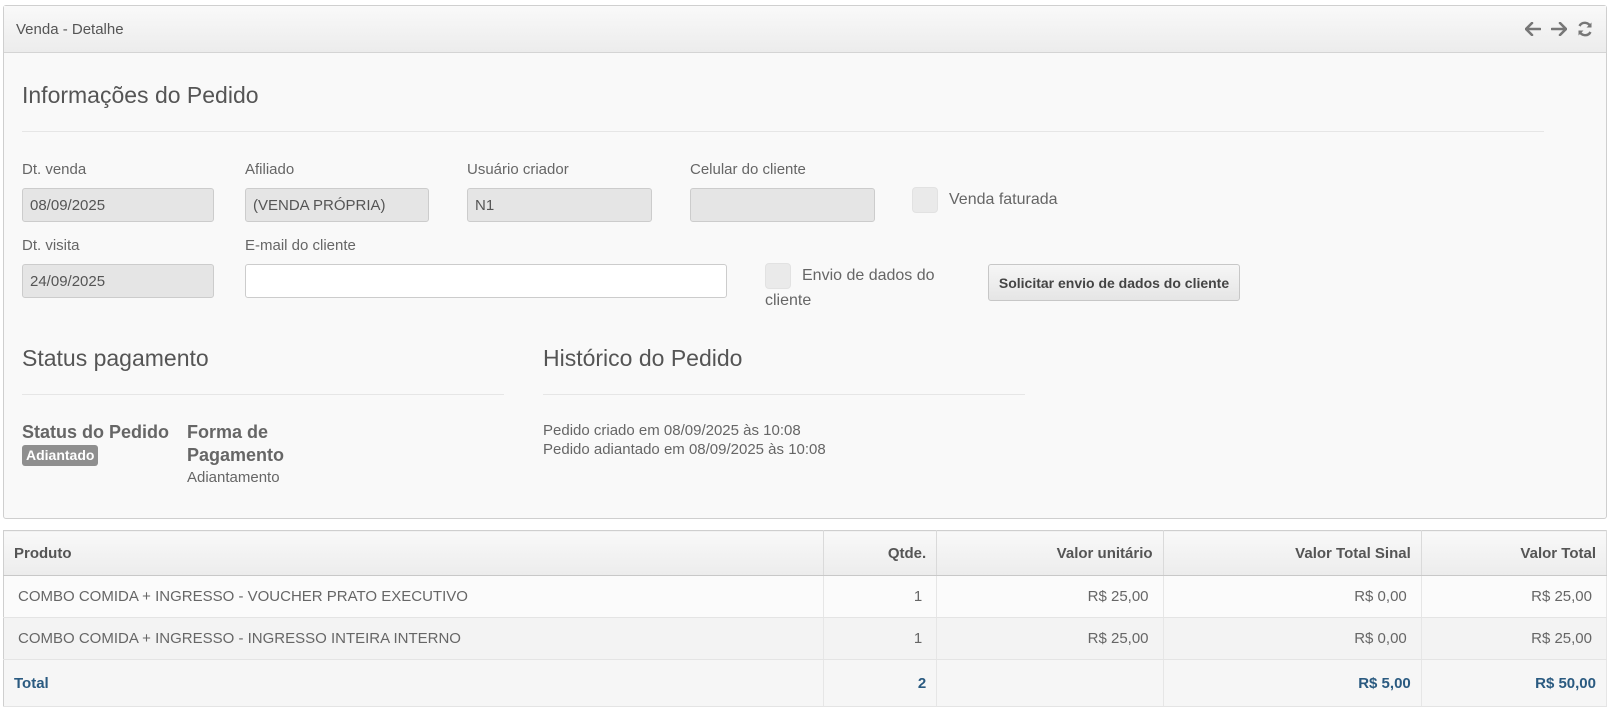  Describe the element at coordinates (486, 281) in the screenshot. I see `email-cliente-field` at that location.